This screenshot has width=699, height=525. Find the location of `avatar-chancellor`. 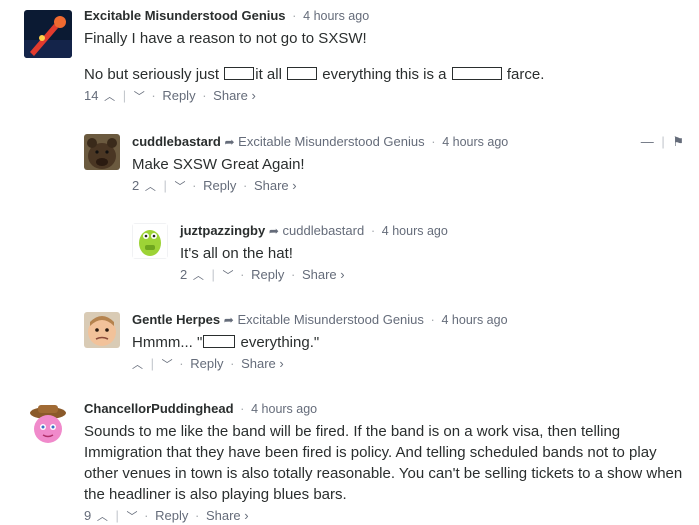

avatar-chancellor is located at coordinates (48, 425).